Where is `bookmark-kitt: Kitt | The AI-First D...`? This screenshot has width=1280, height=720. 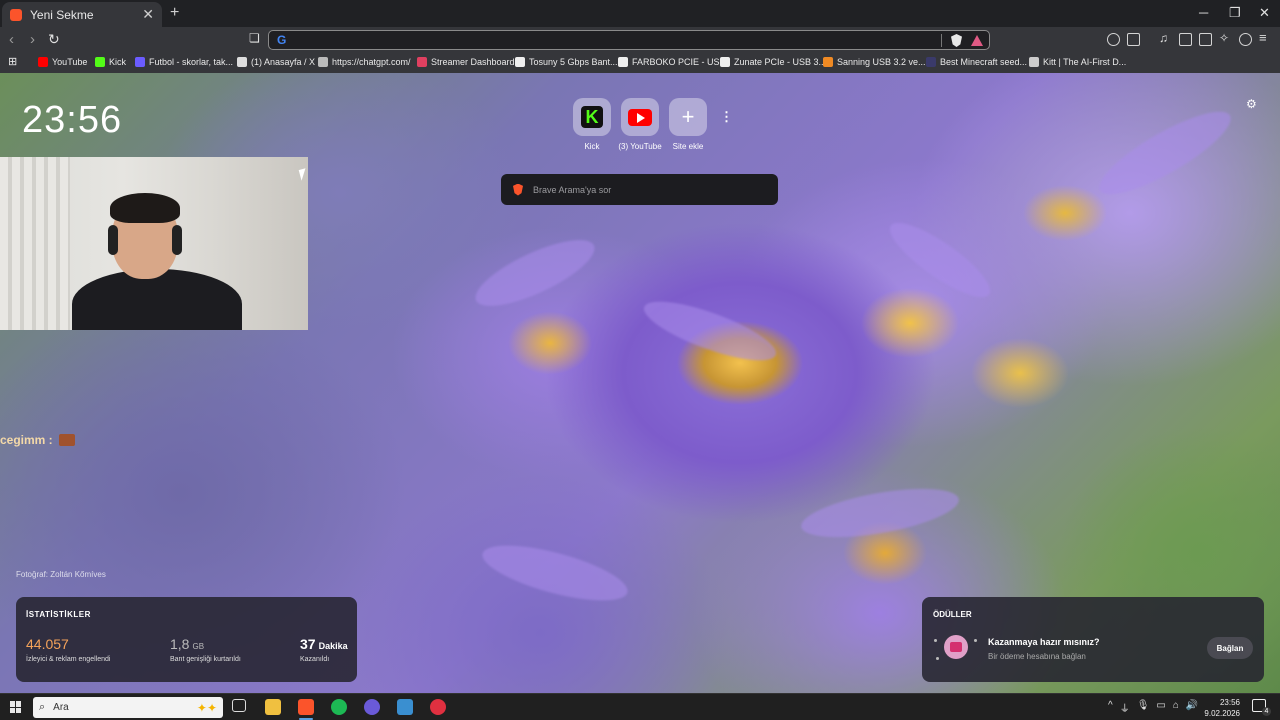
bookmark-kitt: Kitt | The AI-First D... is located at coordinates (1077, 62).